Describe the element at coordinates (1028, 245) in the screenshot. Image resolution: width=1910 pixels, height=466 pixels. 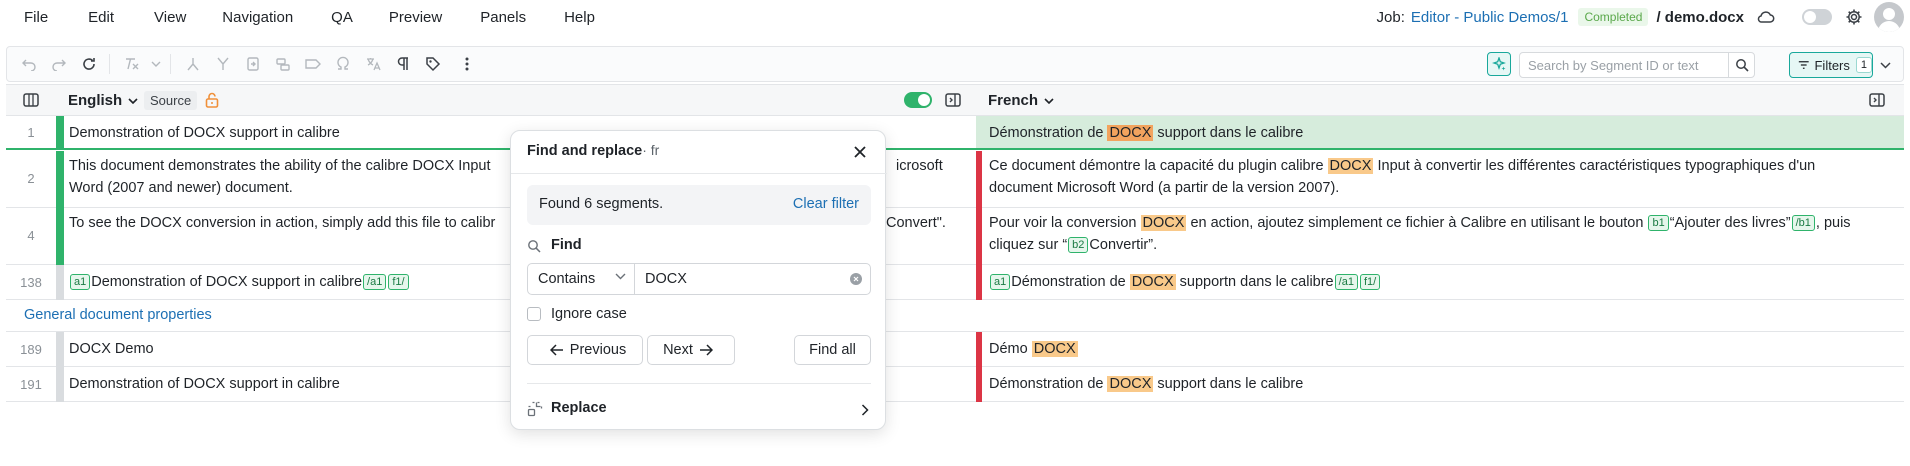
I see `target-text-part: cliquez sur “` at that location.